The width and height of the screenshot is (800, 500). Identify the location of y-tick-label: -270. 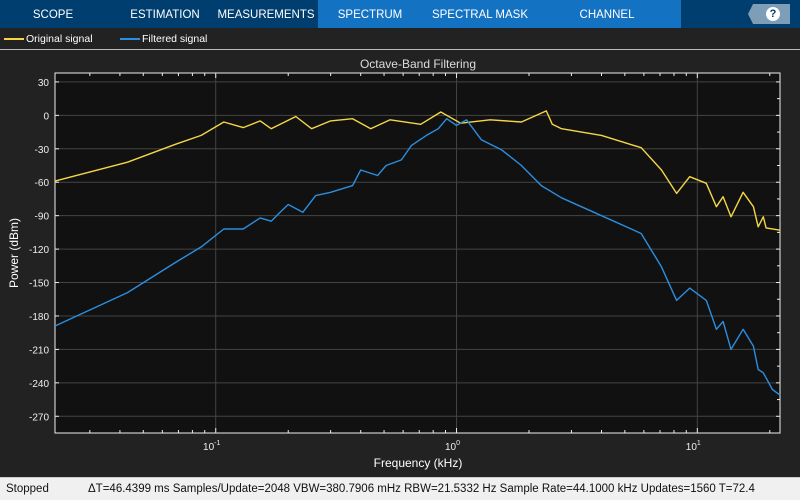
(39, 417).